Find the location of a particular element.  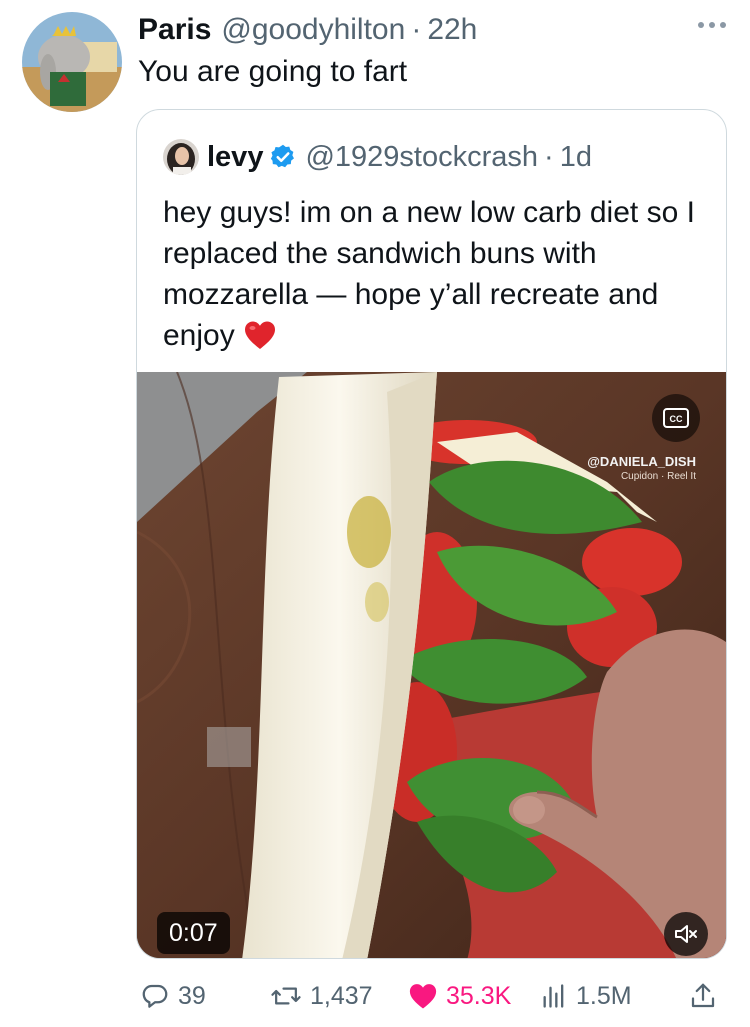

analytics-icon is located at coordinates (553, 996).